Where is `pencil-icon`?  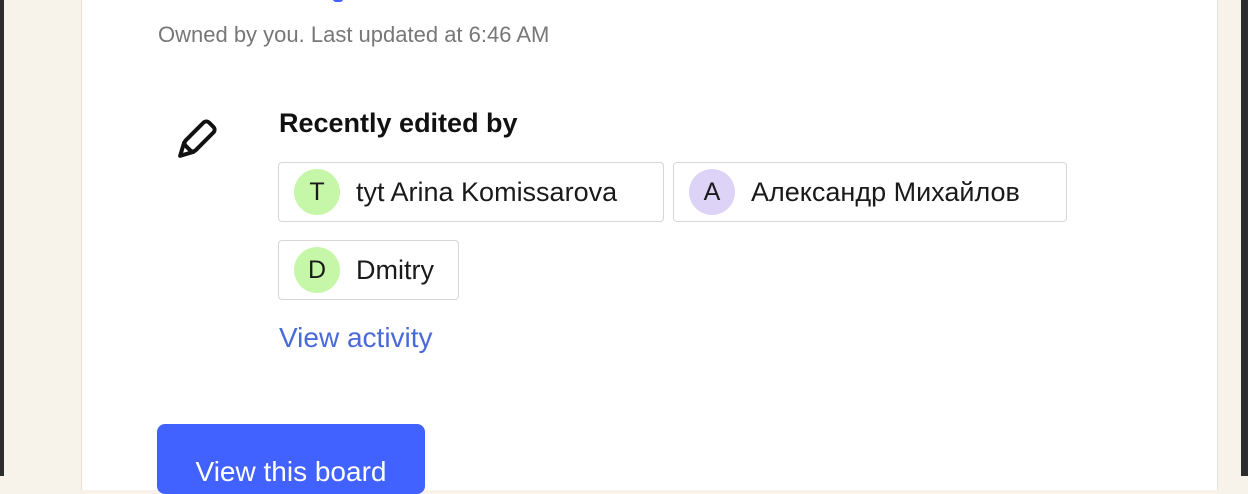
pencil-icon is located at coordinates (195, 141).